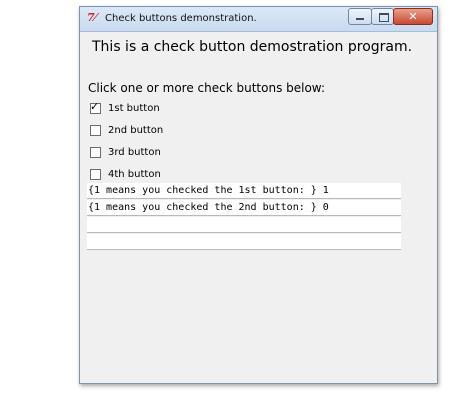 Image resolution: width=474 pixels, height=395 pixels. Describe the element at coordinates (360, 16) in the screenshot. I see `minimize-button` at that location.